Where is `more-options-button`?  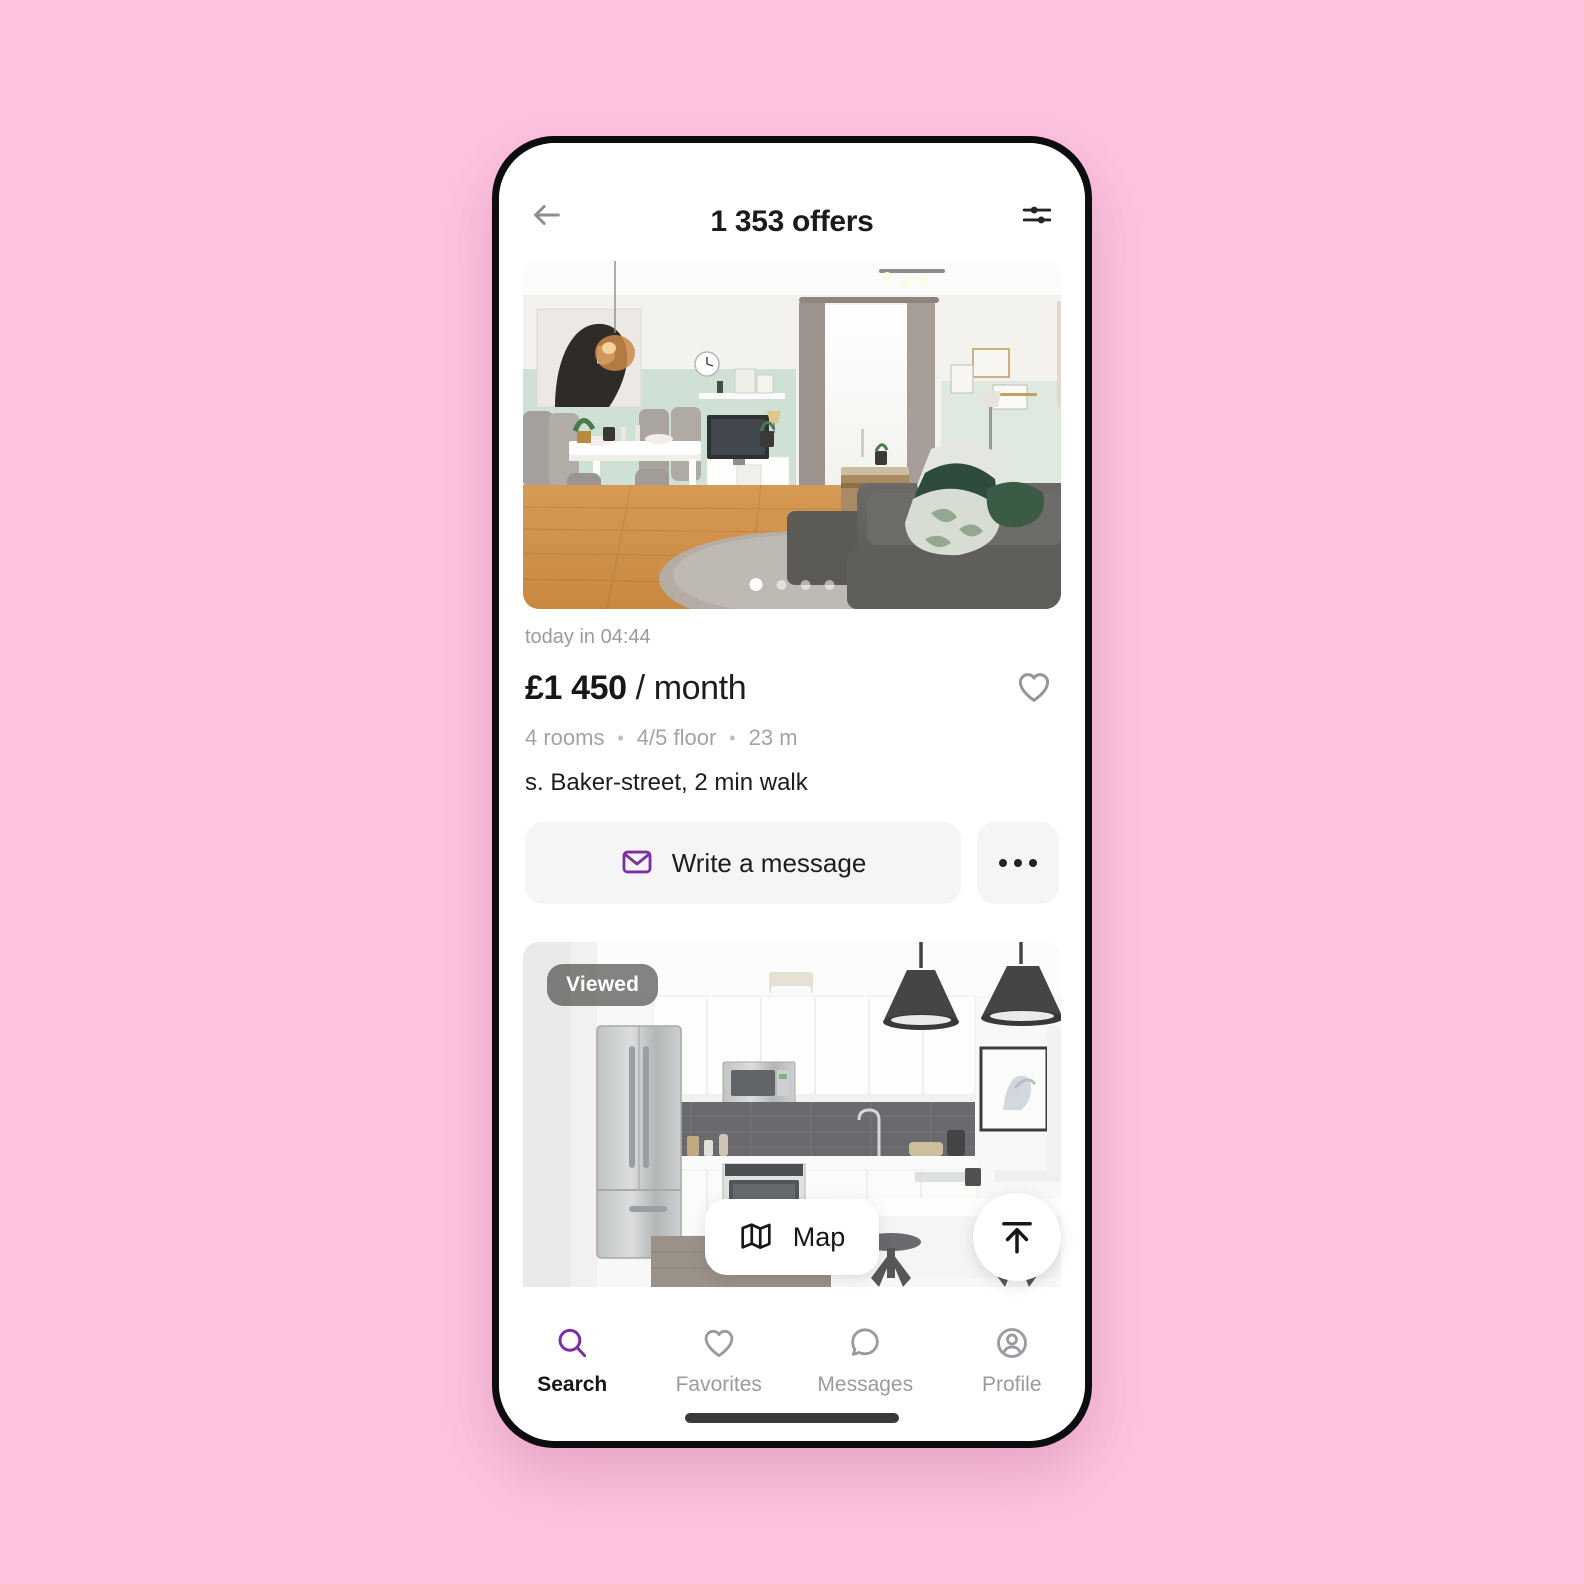
more-options-button is located at coordinates (1018, 863).